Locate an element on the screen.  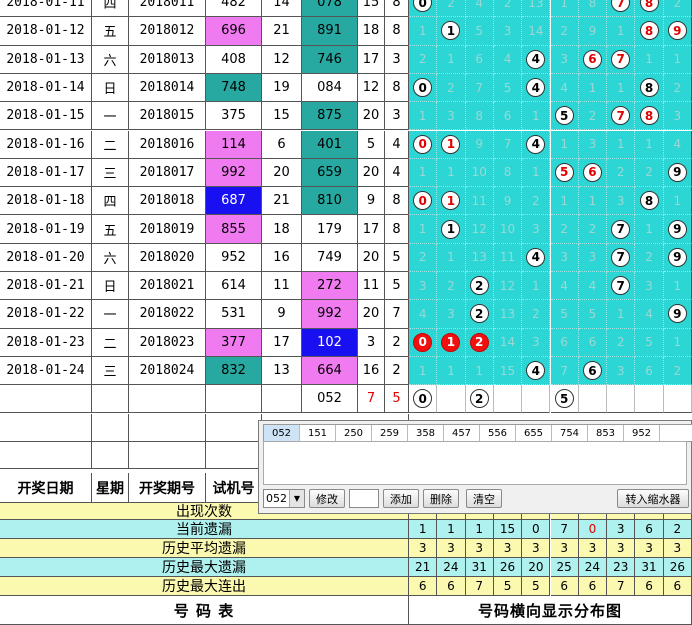
cell-trial_sum: 6 is located at coordinates (282, 144).